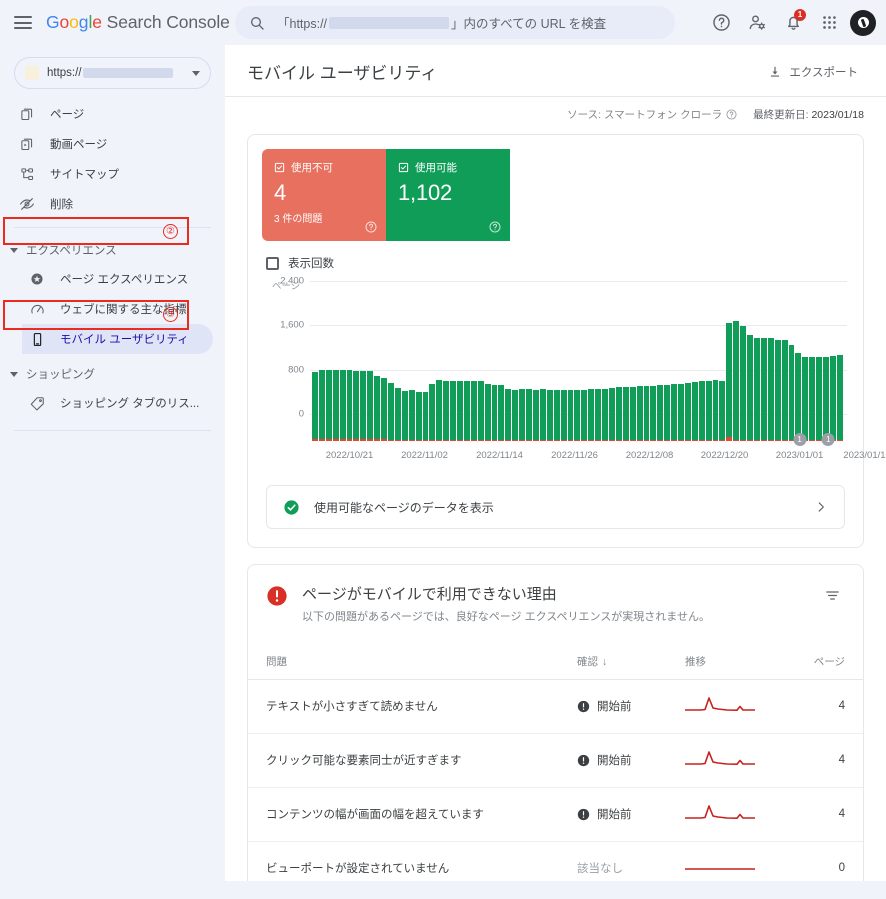  What do you see at coordinates (829, 23) in the screenshot?
I see `apps-grid-icon` at bounding box center [829, 23].